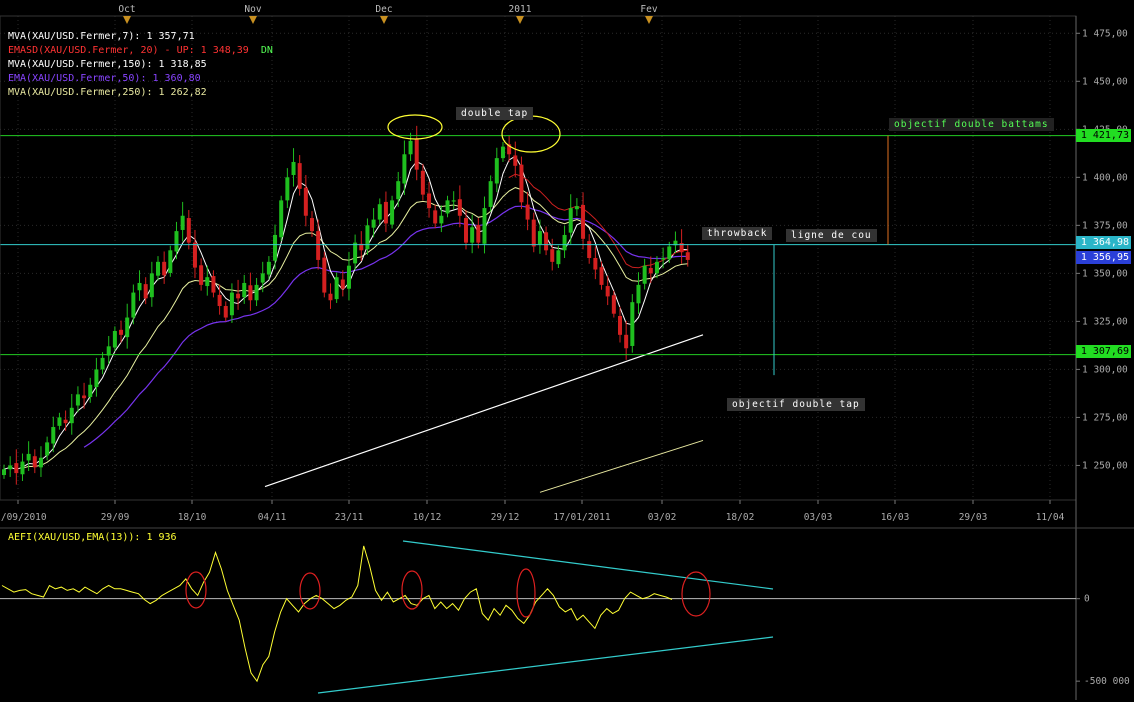 Image resolution: width=1134 pixels, height=702 pixels. Describe the element at coordinates (192, 517) in the screenshot. I see `x-tick-label: 18/10` at that location.